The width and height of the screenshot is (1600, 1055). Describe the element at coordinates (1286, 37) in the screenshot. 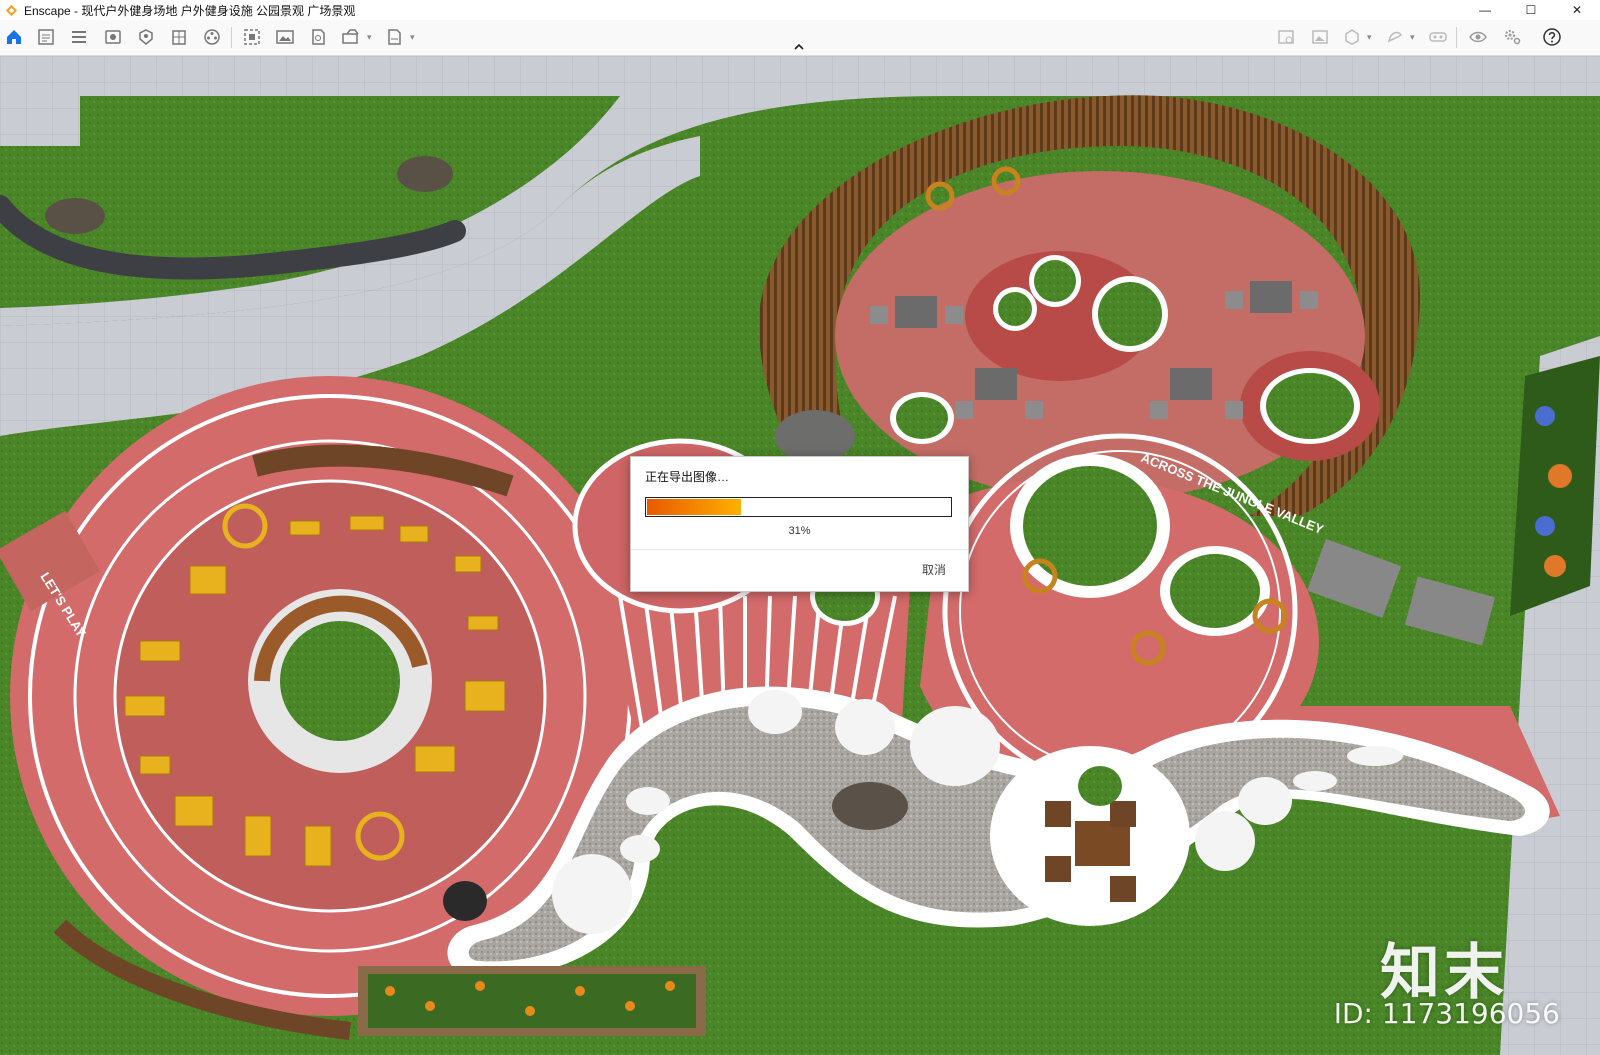

I see `image-settings-icon` at that location.